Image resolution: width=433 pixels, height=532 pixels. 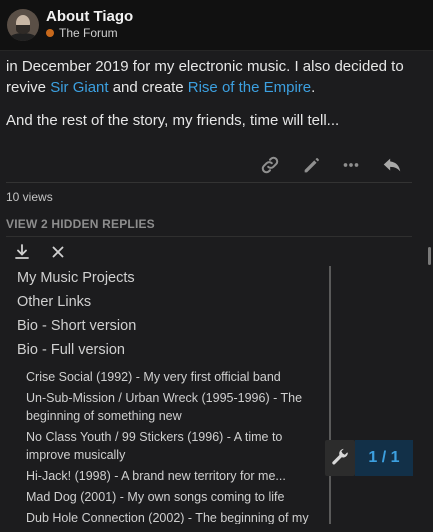 What do you see at coordinates (88, 33) in the screenshot?
I see `category-label: The Forum` at bounding box center [88, 33].